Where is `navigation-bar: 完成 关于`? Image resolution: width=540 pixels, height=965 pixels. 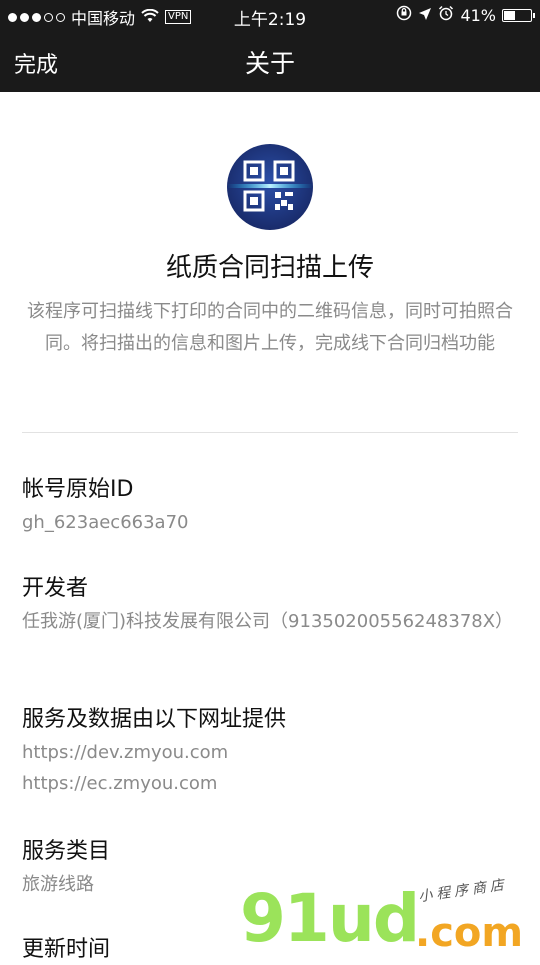 navigation-bar: 完成 关于 is located at coordinates (270, 61).